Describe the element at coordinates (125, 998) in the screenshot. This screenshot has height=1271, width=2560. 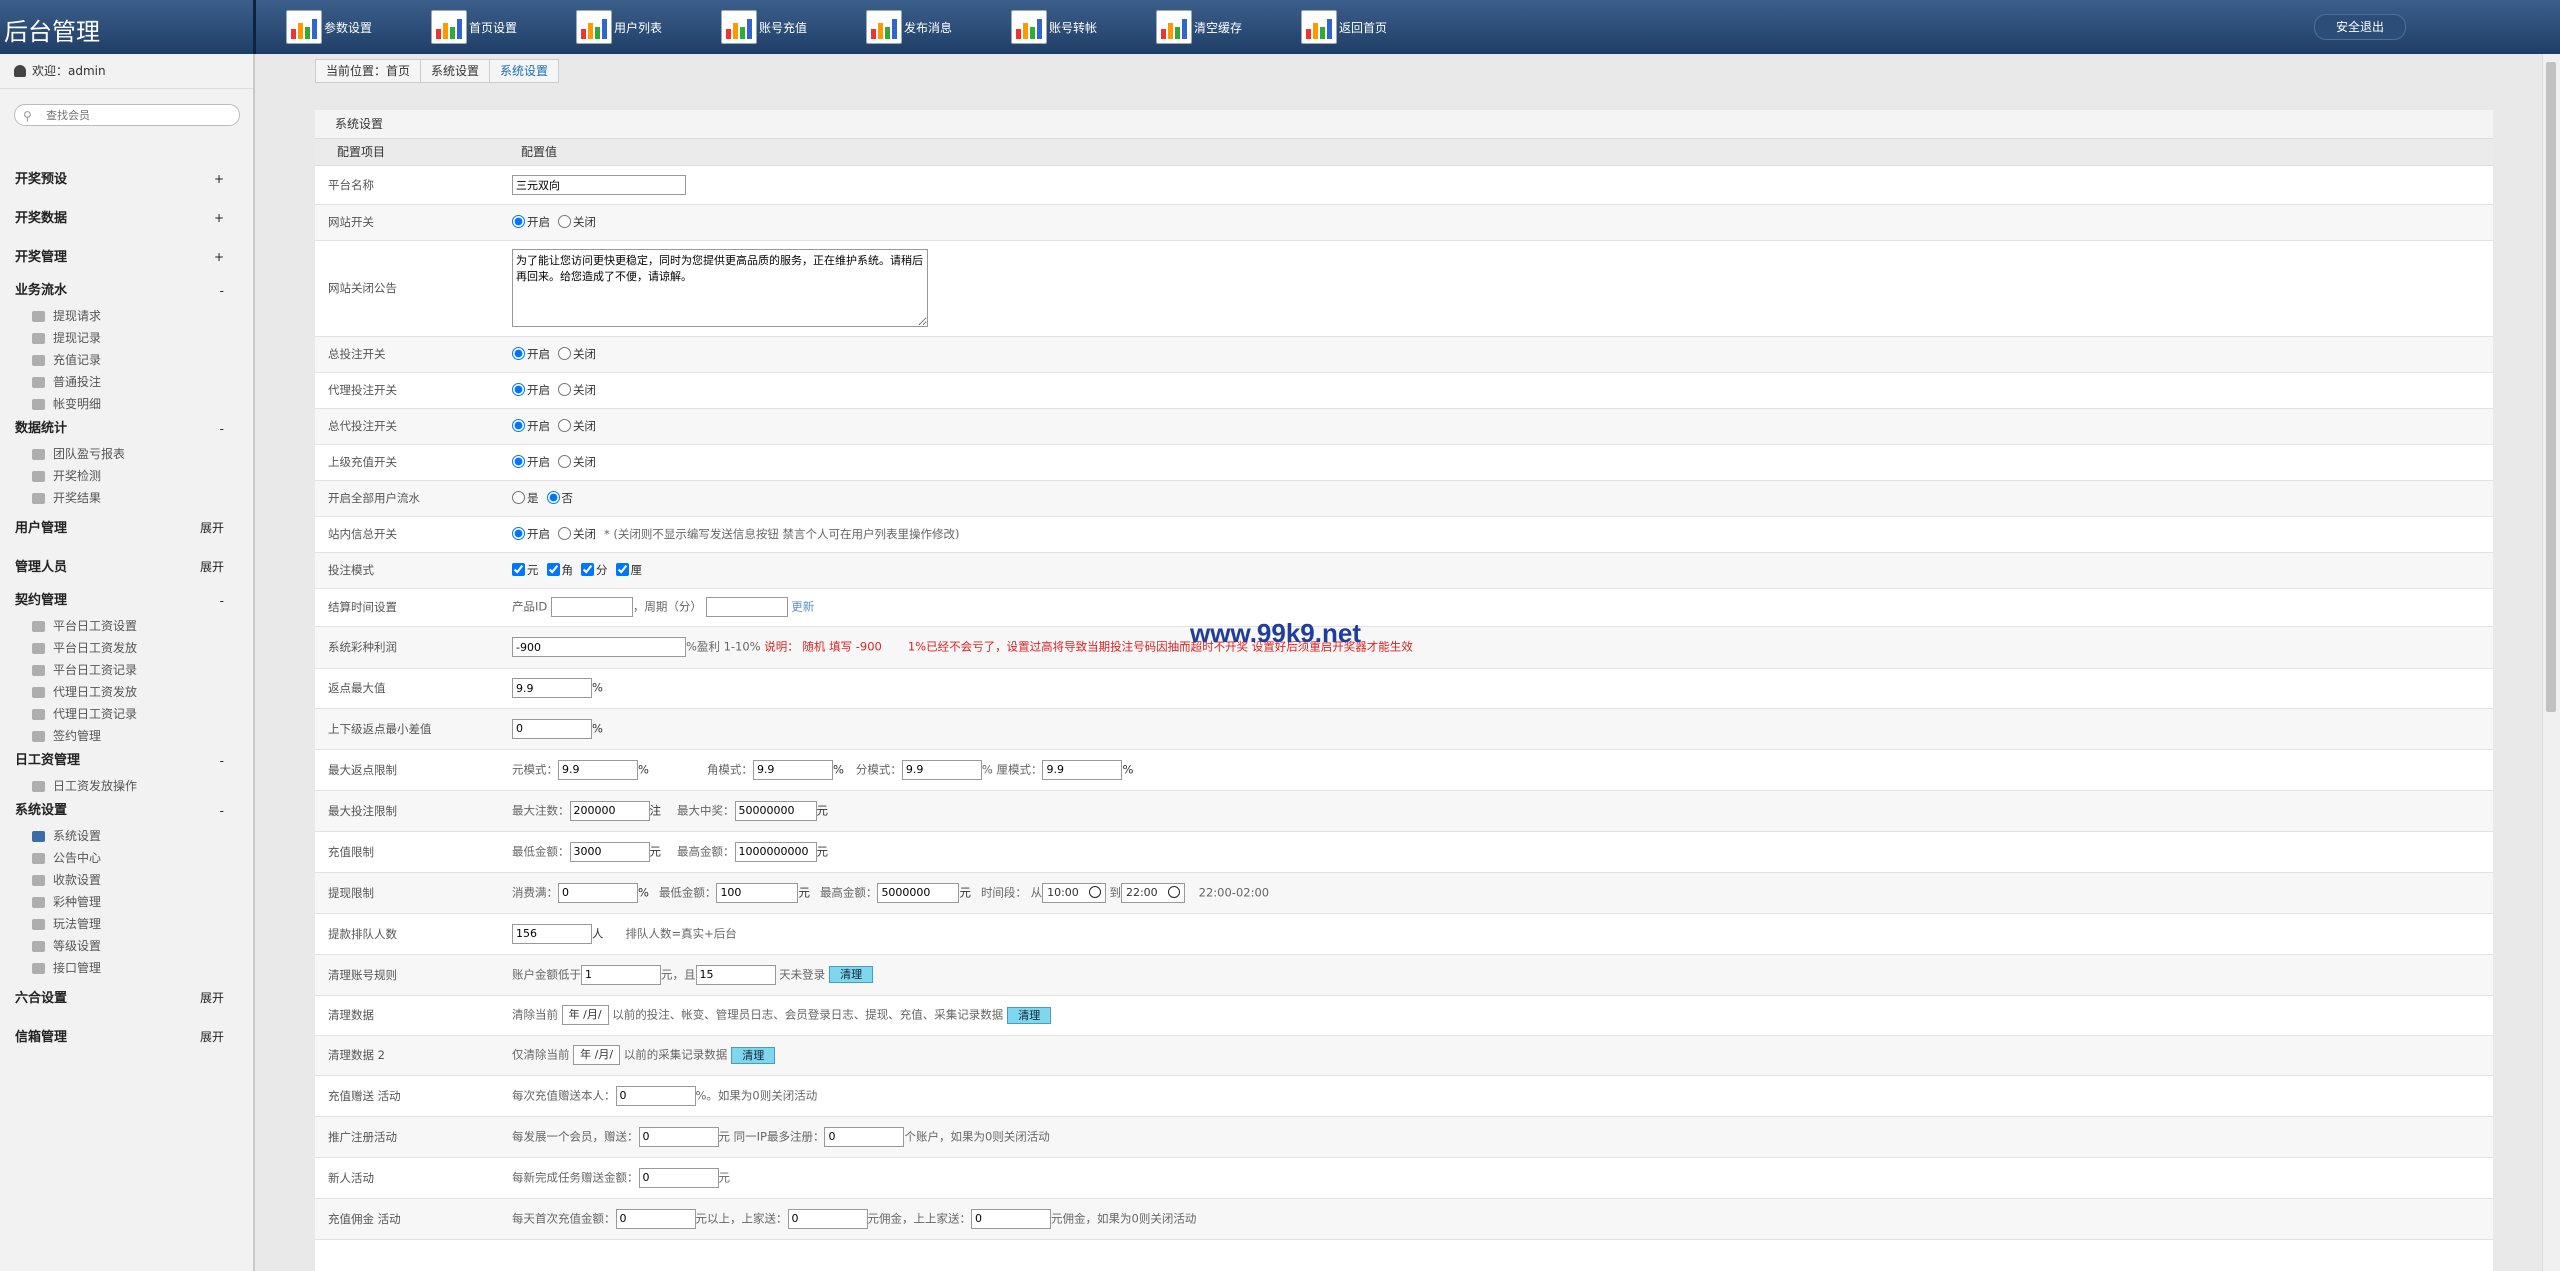
I see `menu-group: 六合设置 展开` at that location.